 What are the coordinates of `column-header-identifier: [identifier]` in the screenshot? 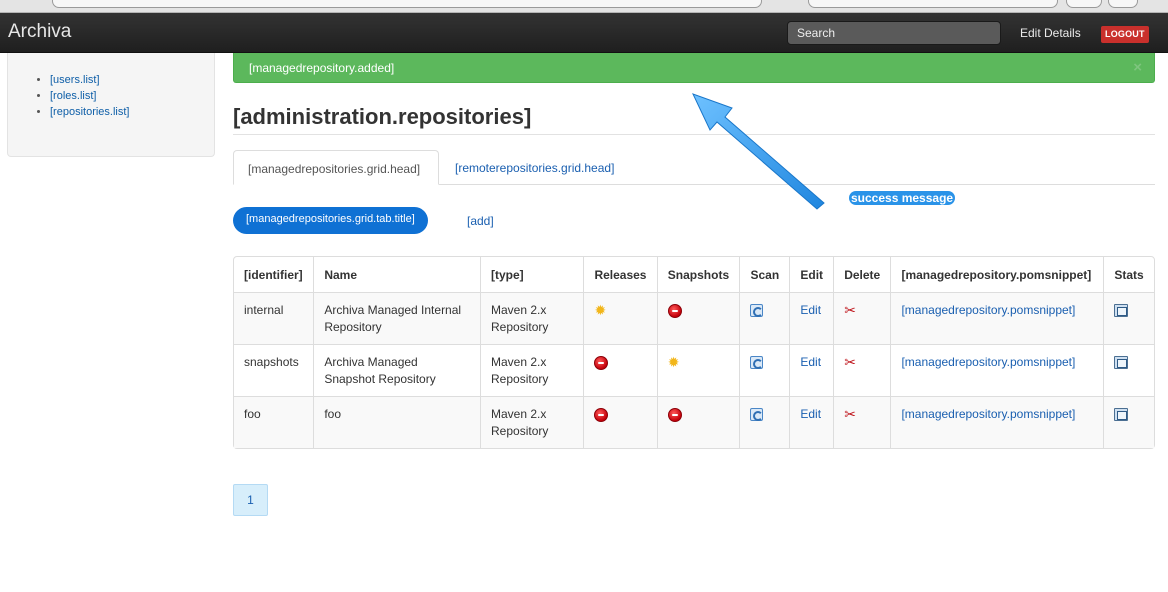 It's located at (273, 274).